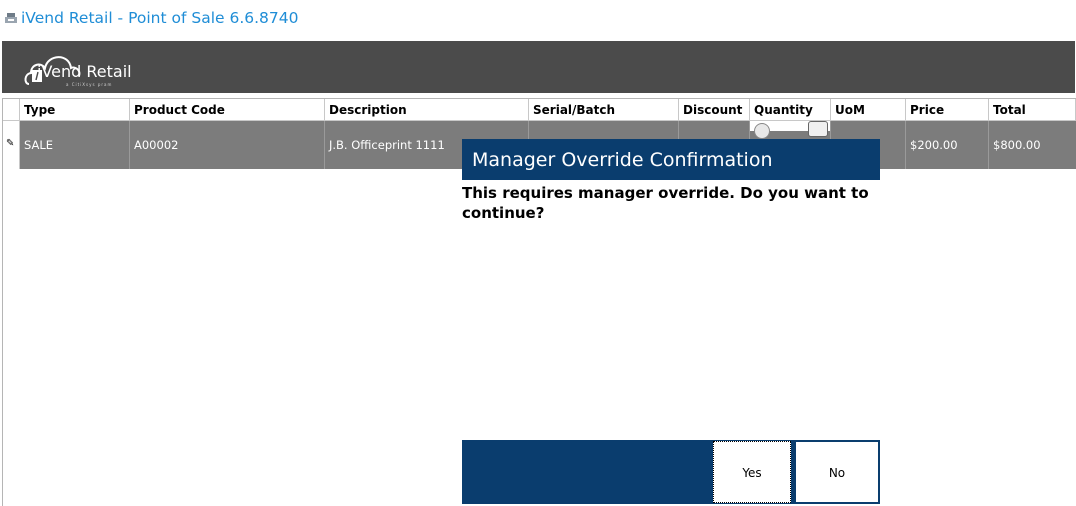 This screenshot has height=506, width=1076. Describe the element at coordinates (89, 84) in the screenshot. I see `brand-subtitle: a CitiXsys pram` at that location.